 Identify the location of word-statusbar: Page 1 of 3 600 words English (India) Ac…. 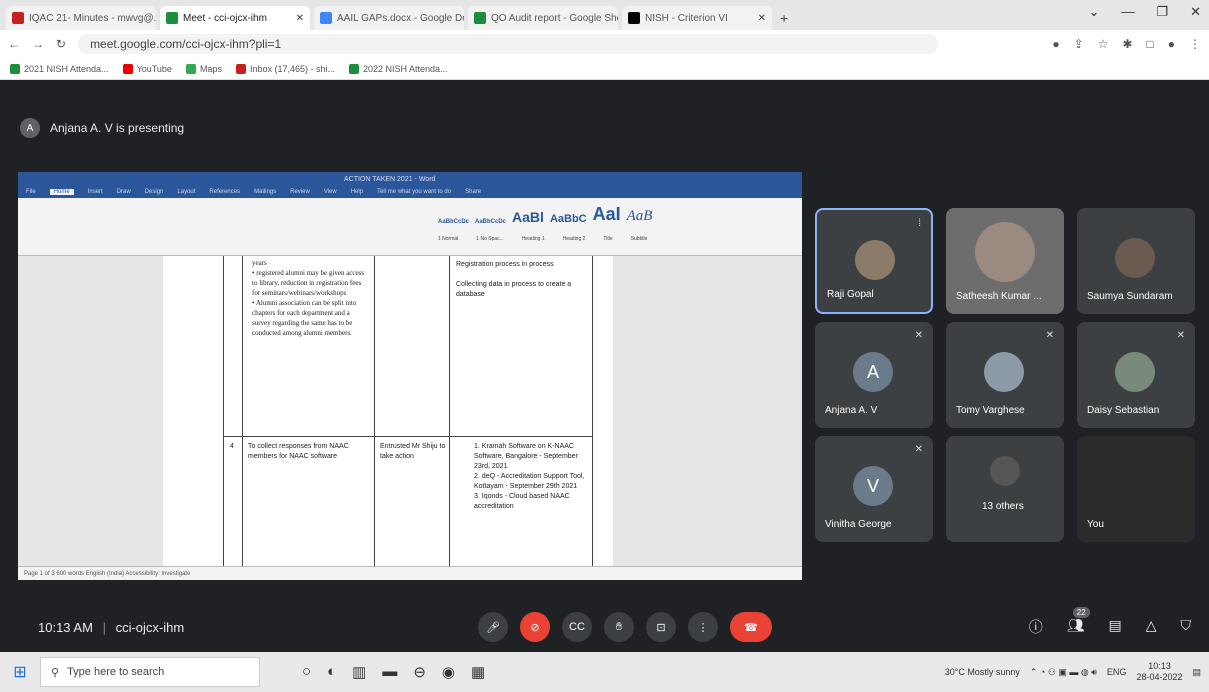
(410, 573).